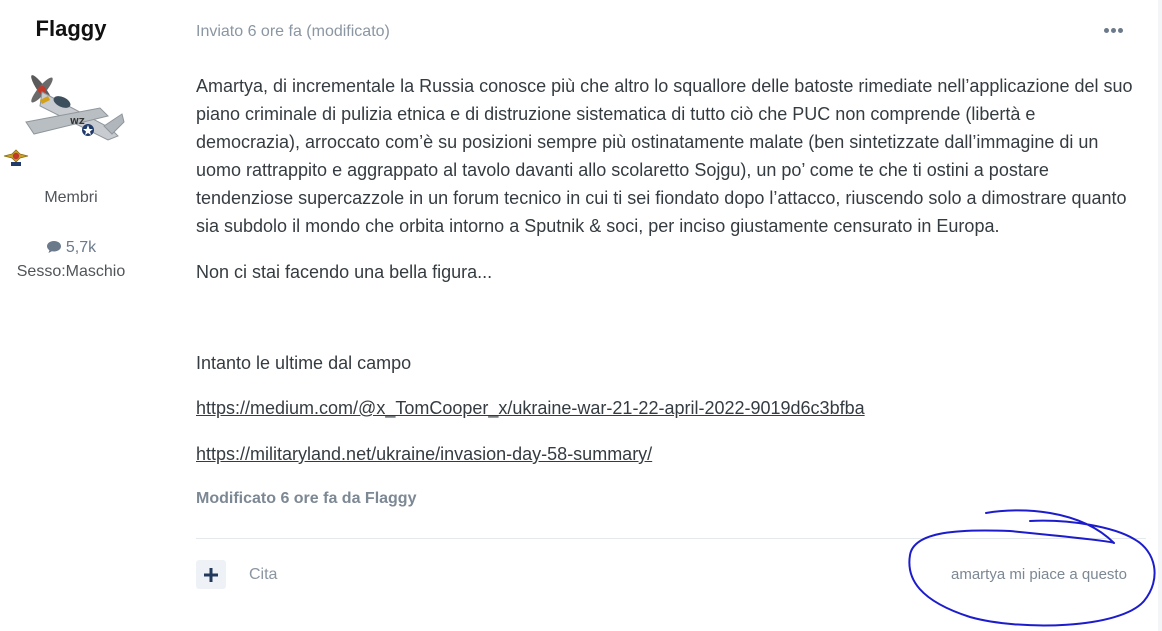 The height and width of the screenshot is (631, 1162). I want to click on more-options-button, so click(1113, 30).